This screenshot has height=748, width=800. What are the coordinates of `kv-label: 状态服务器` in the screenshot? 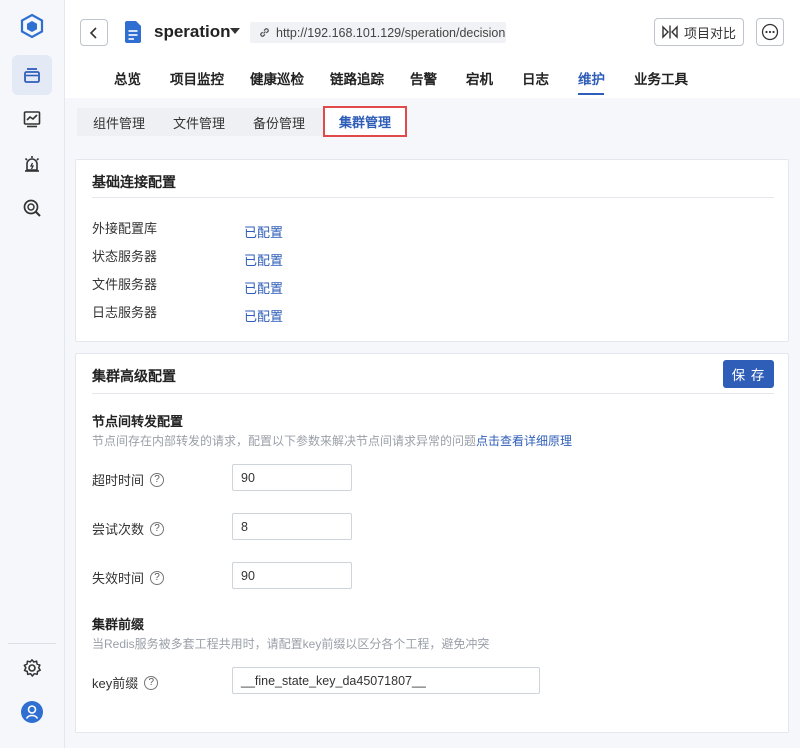 It's located at (125, 256).